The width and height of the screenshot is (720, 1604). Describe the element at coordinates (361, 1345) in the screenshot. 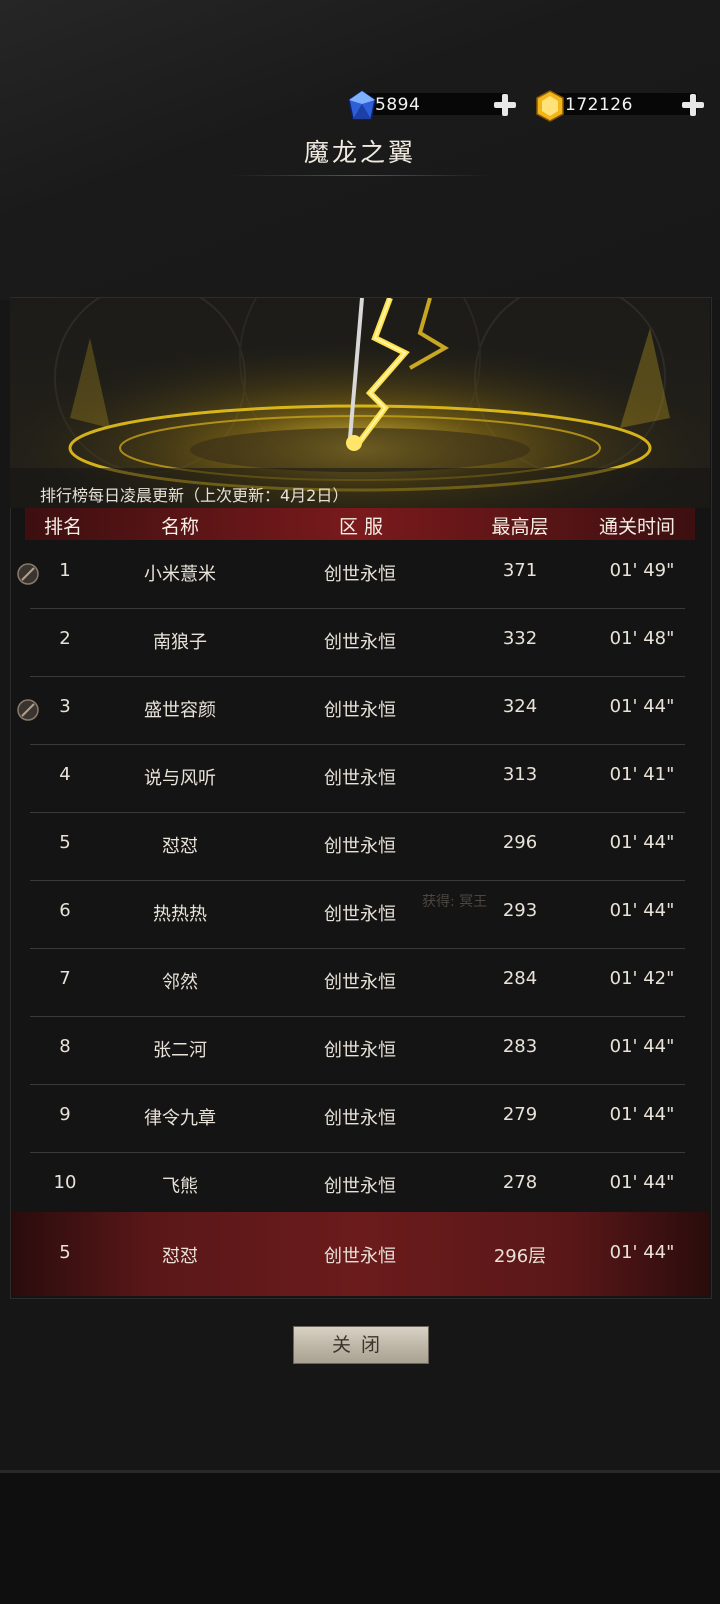

I see `close-button: 关闭` at that location.